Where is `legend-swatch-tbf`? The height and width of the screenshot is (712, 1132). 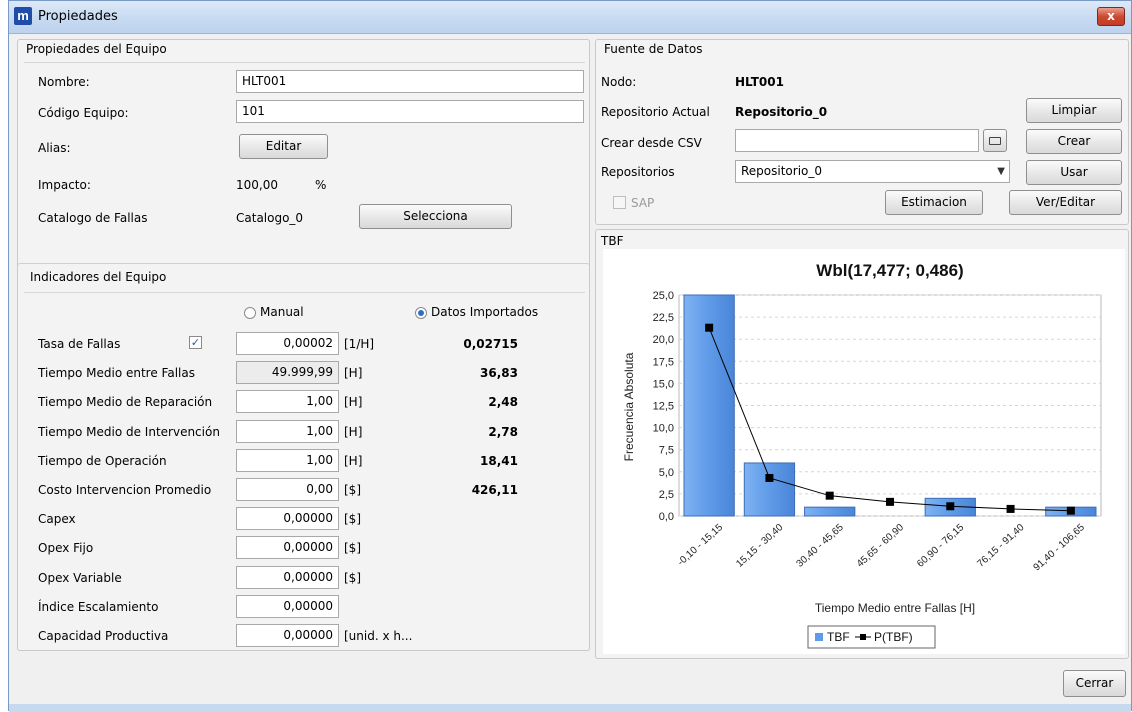 legend-swatch-tbf is located at coordinates (819, 637).